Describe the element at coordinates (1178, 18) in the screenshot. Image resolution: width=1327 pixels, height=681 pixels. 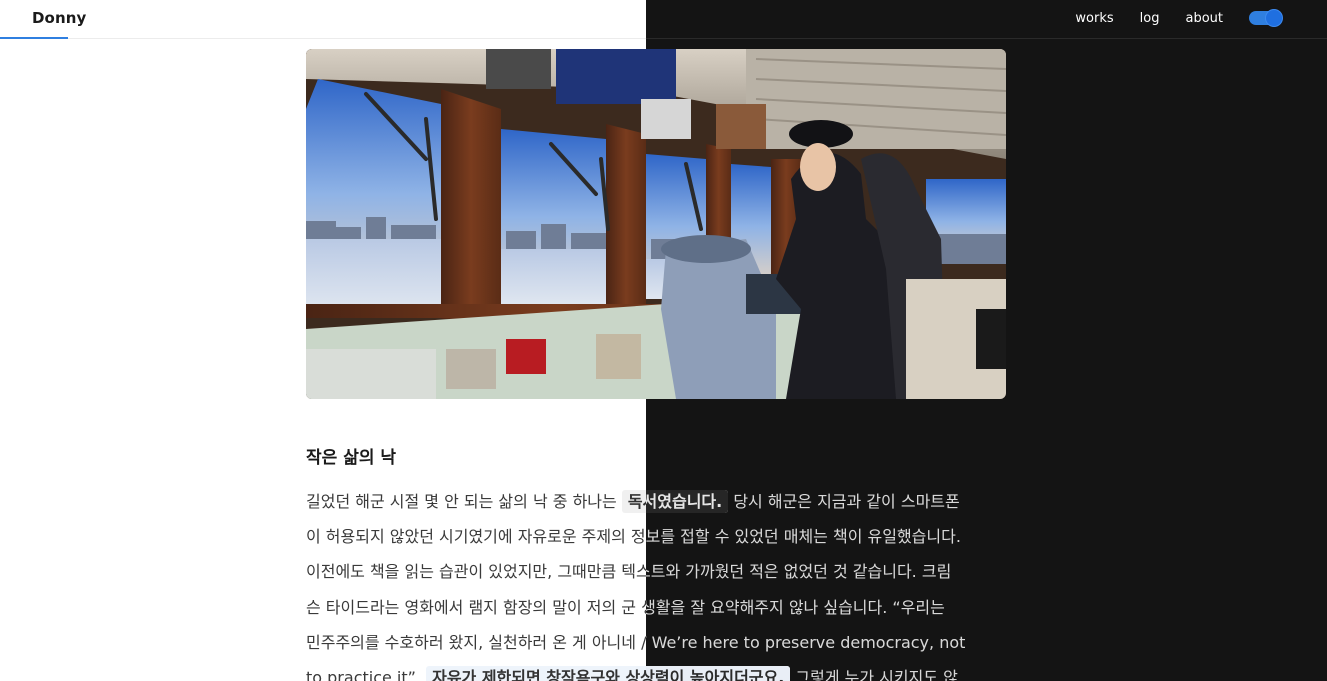
I see `main-nav: works log about` at that location.